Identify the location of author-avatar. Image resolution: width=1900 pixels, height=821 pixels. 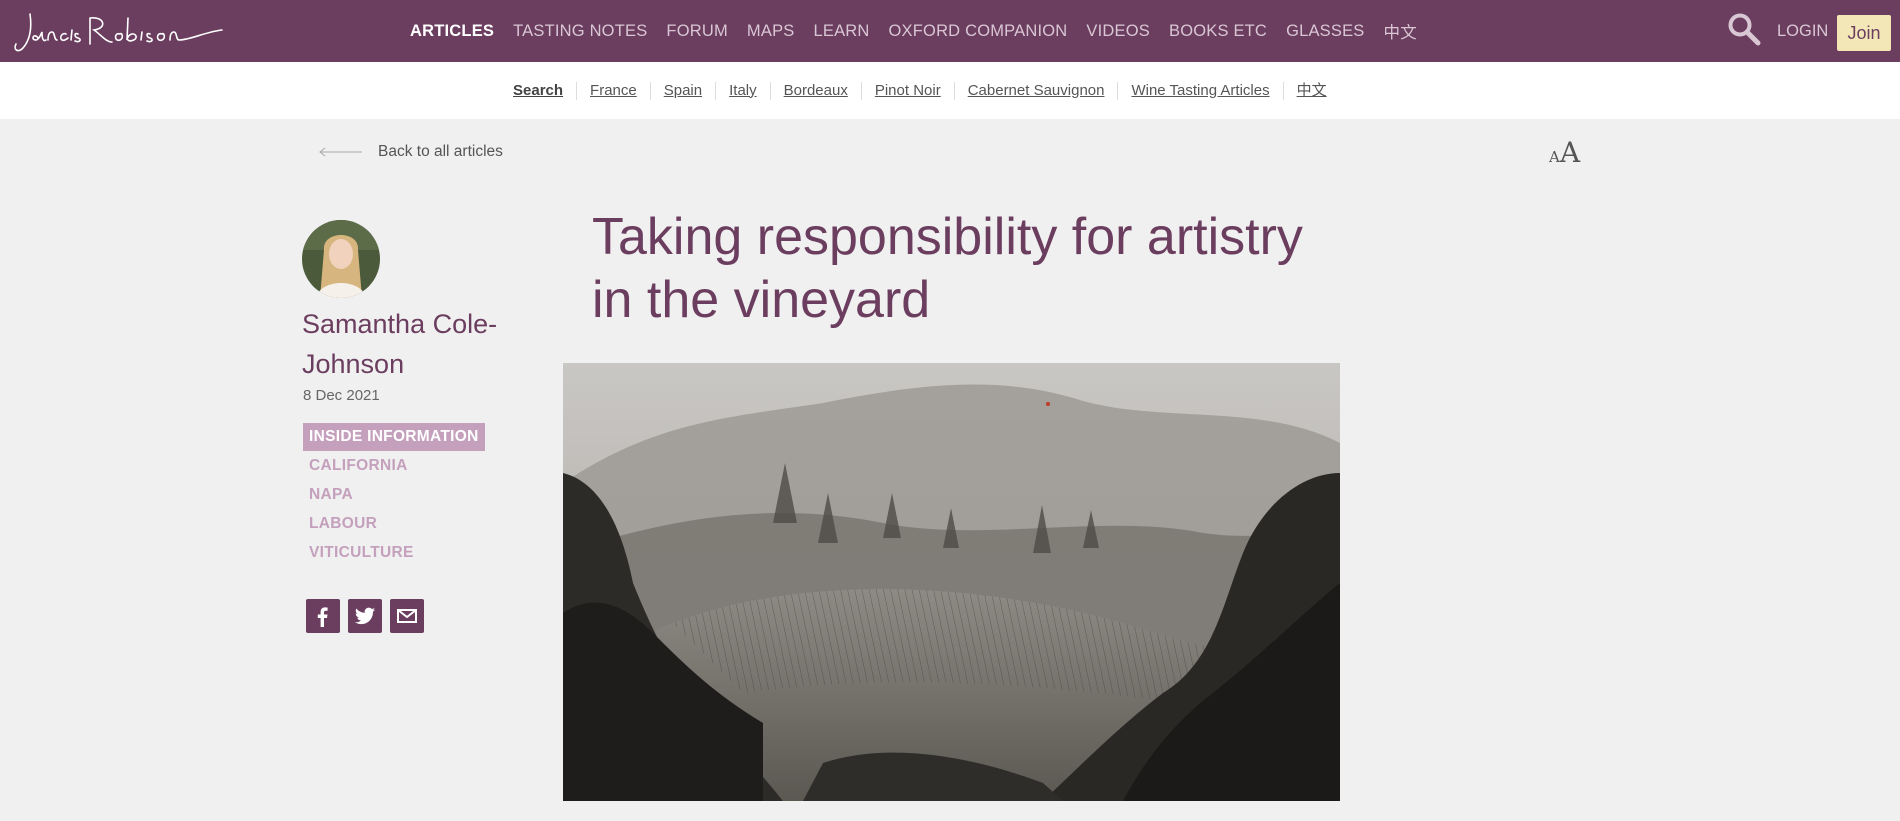
(341, 259).